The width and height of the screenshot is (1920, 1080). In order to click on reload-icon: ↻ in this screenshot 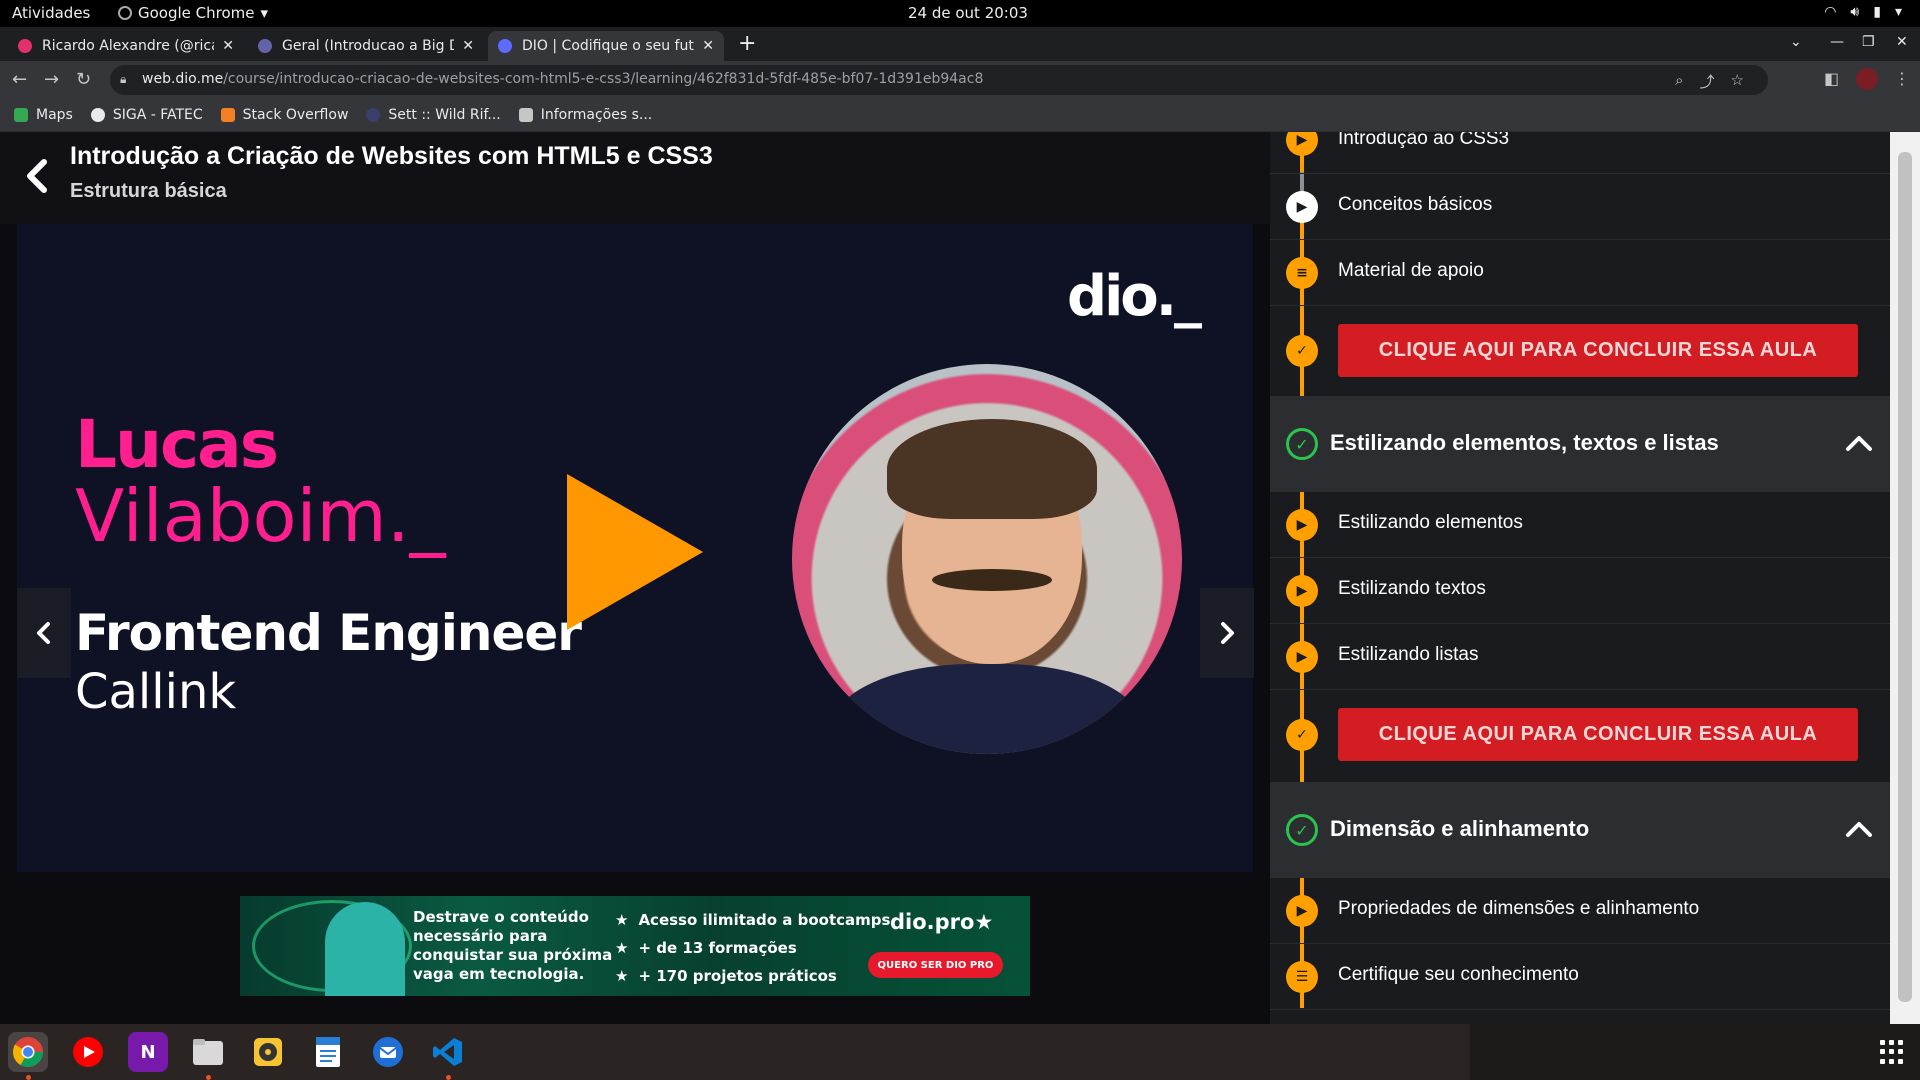, I will do `click(83, 79)`.